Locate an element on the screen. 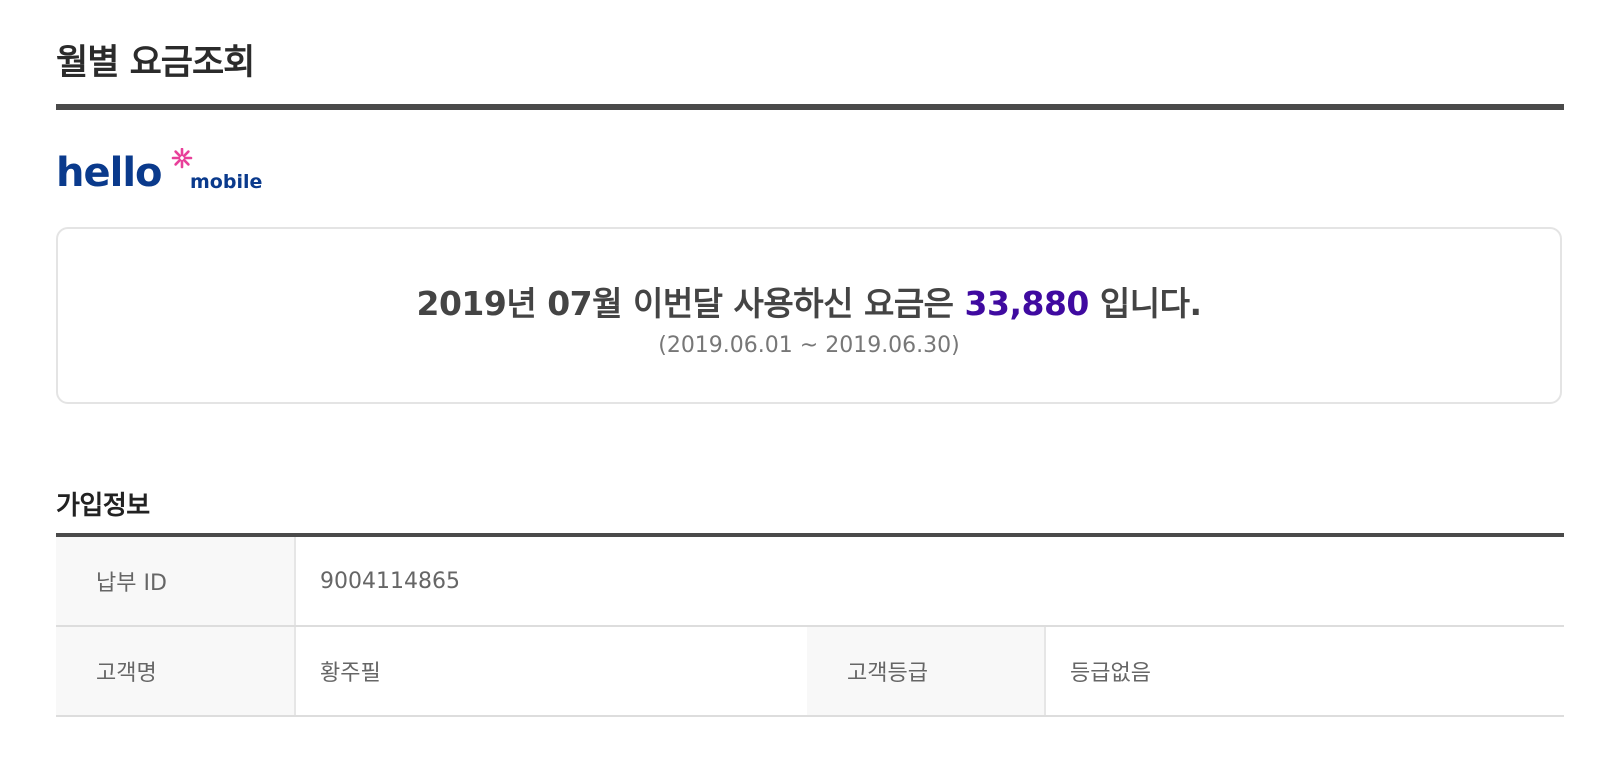  hello-mobile-logo: hello mobile is located at coordinates (159, 172).